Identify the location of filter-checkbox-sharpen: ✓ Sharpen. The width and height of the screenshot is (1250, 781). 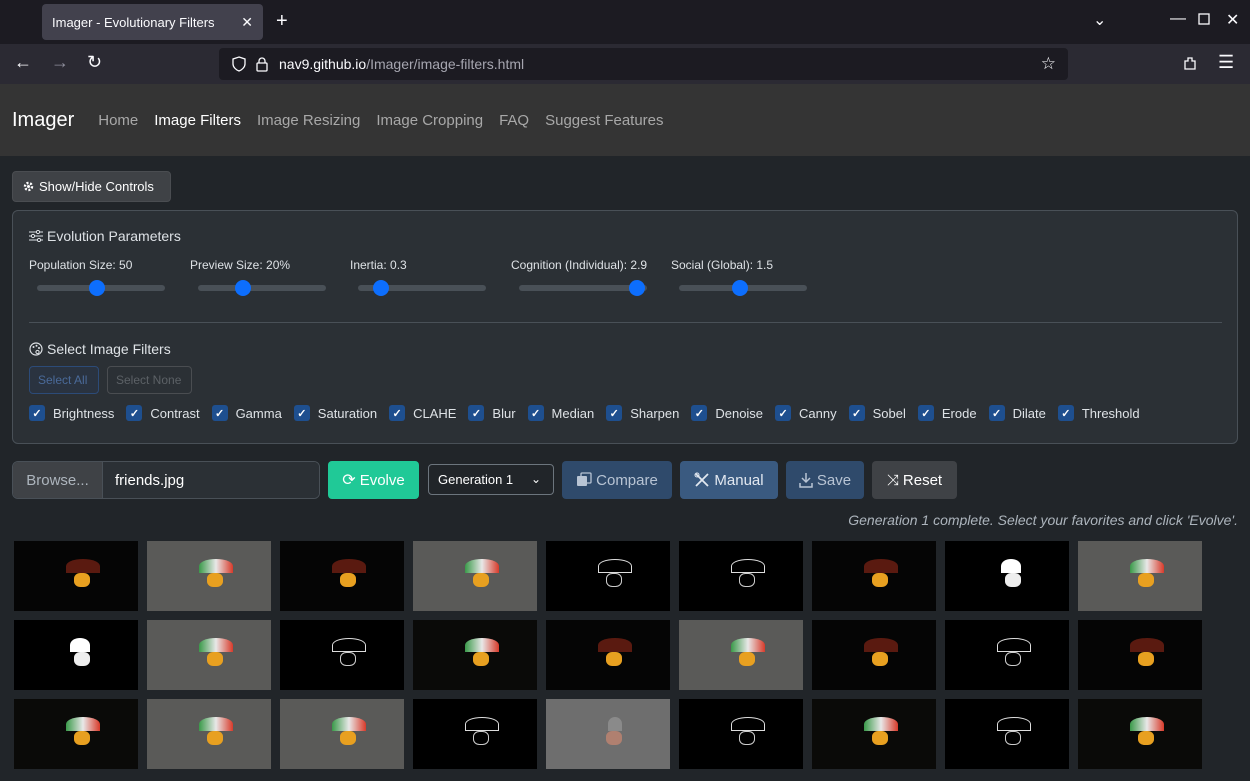
(642, 413).